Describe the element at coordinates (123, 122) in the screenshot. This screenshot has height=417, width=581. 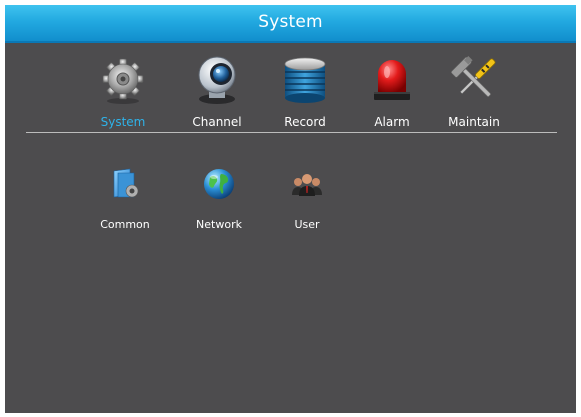
I see `tab-system-label: System` at that location.